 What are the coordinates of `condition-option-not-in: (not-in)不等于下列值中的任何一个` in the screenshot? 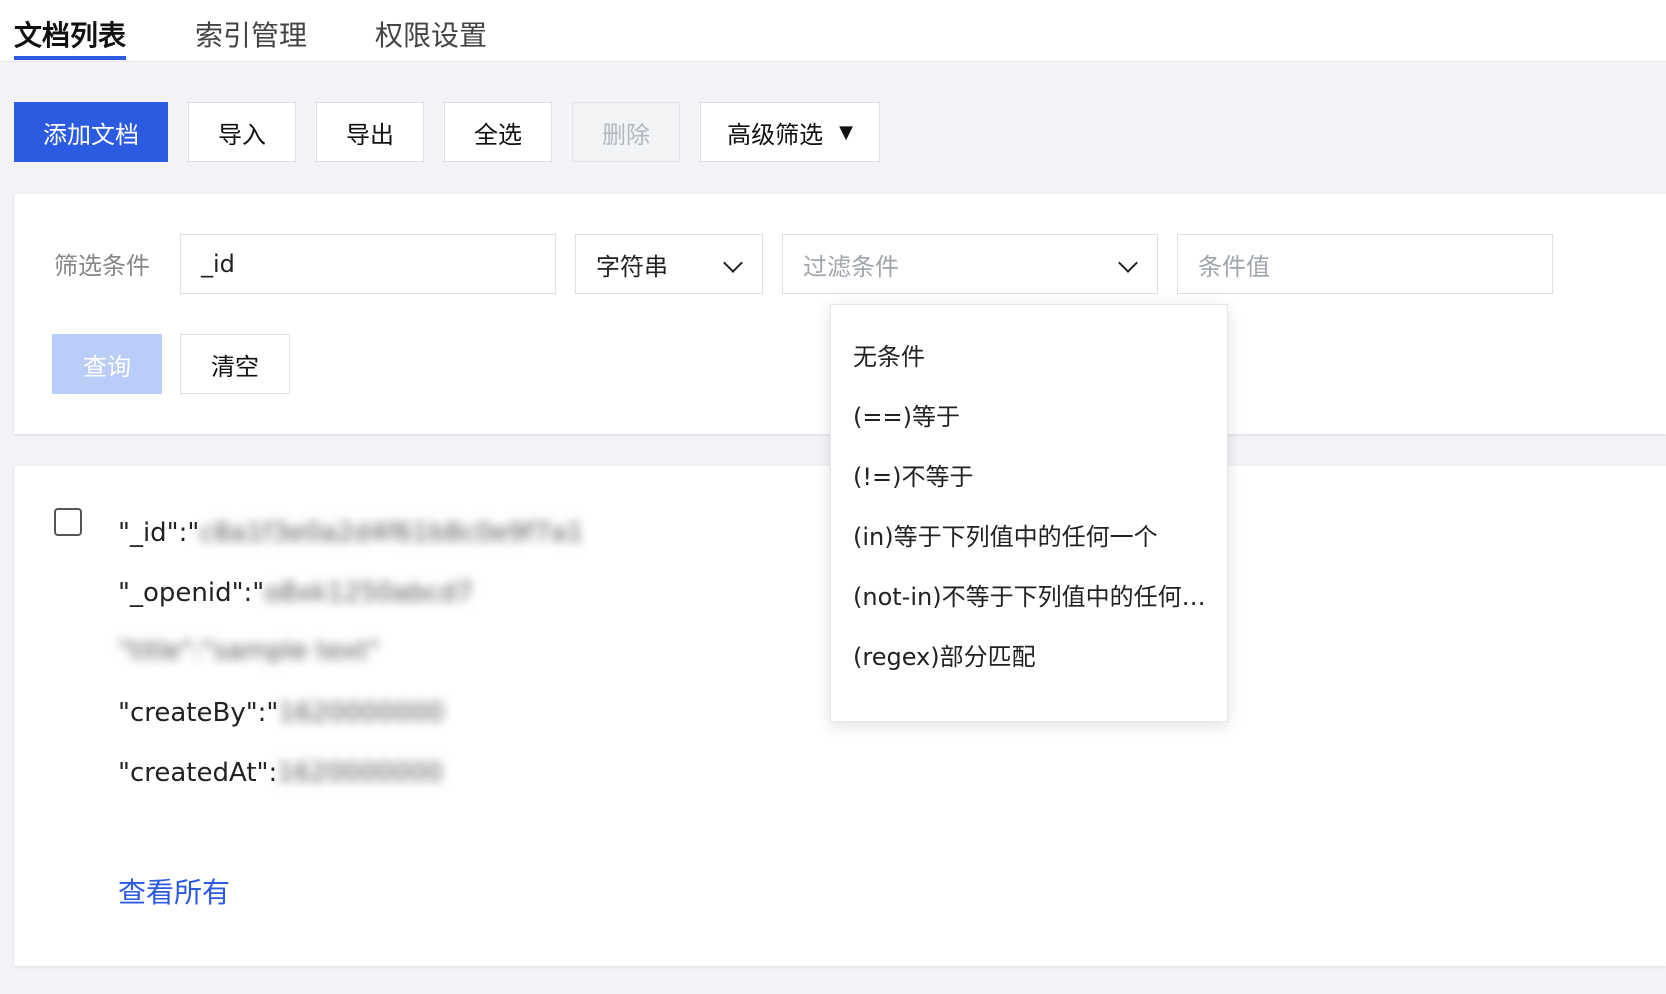 It's located at (1033, 594).